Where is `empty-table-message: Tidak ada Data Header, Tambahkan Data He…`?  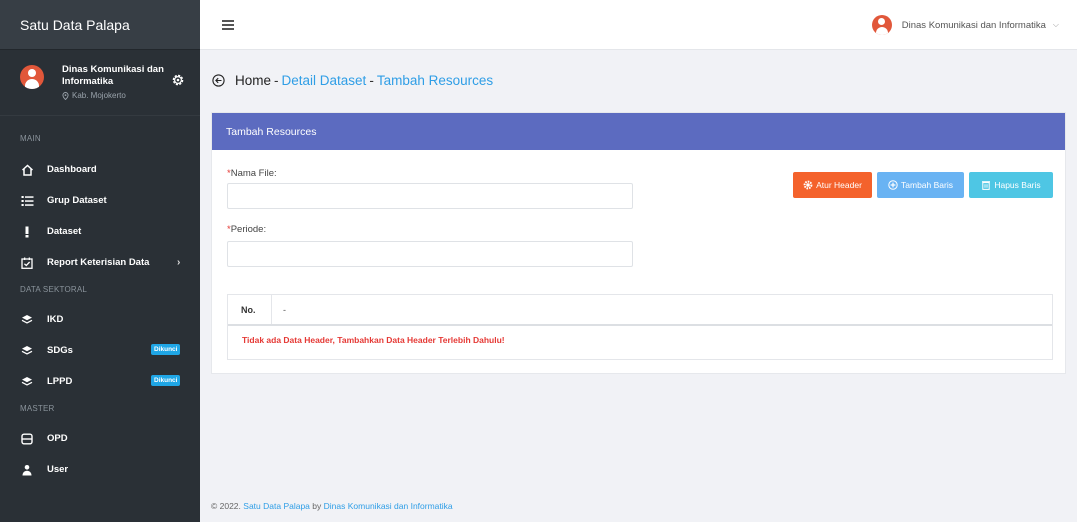
empty-table-message: Tidak ada Data Header, Tambahkan Data He… is located at coordinates (373, 340).